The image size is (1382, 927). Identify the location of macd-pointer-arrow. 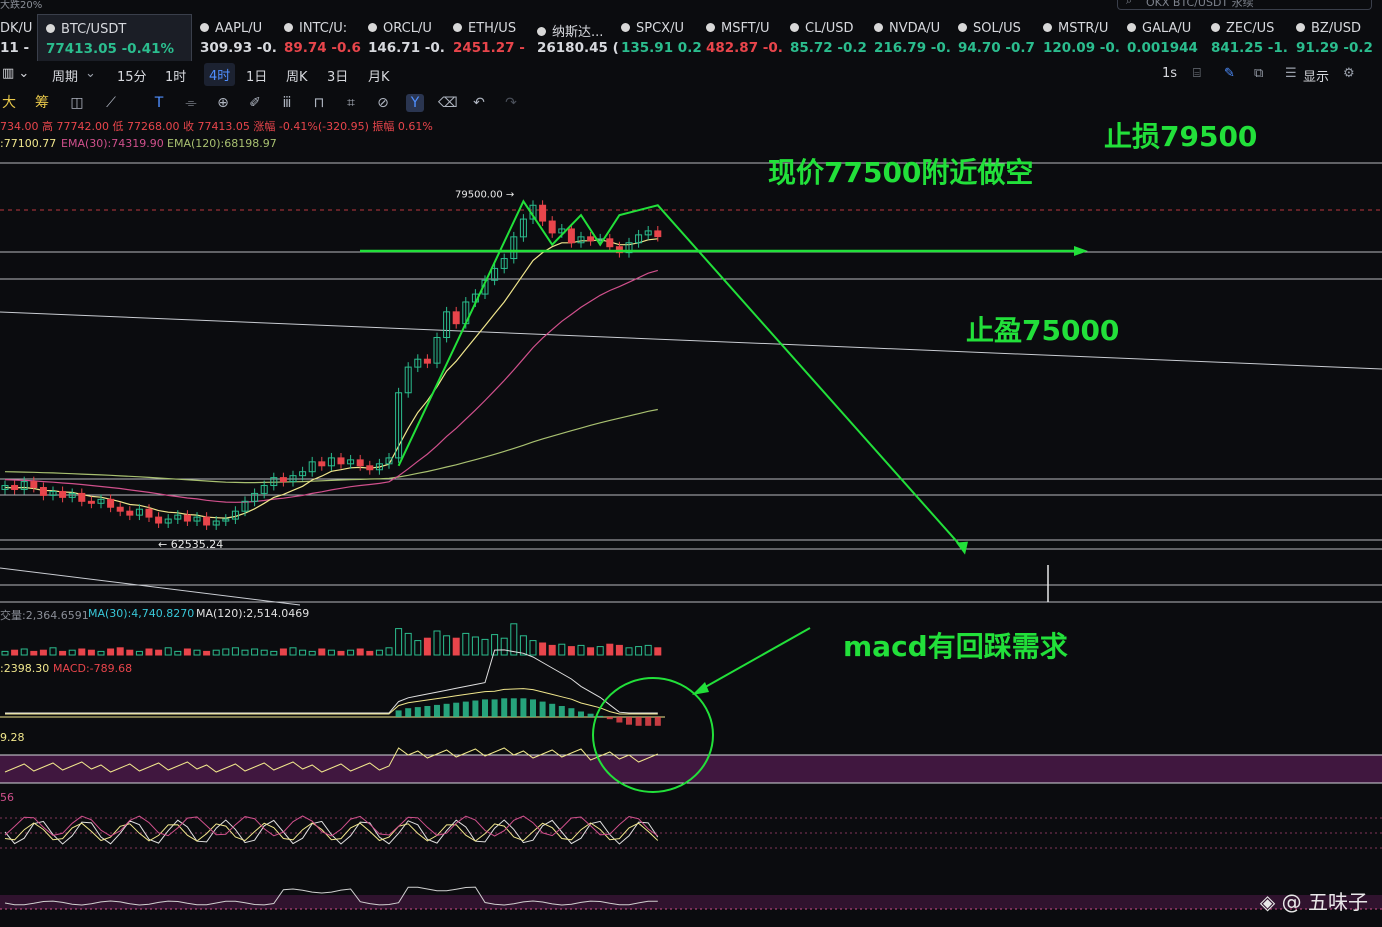
(755, 659).